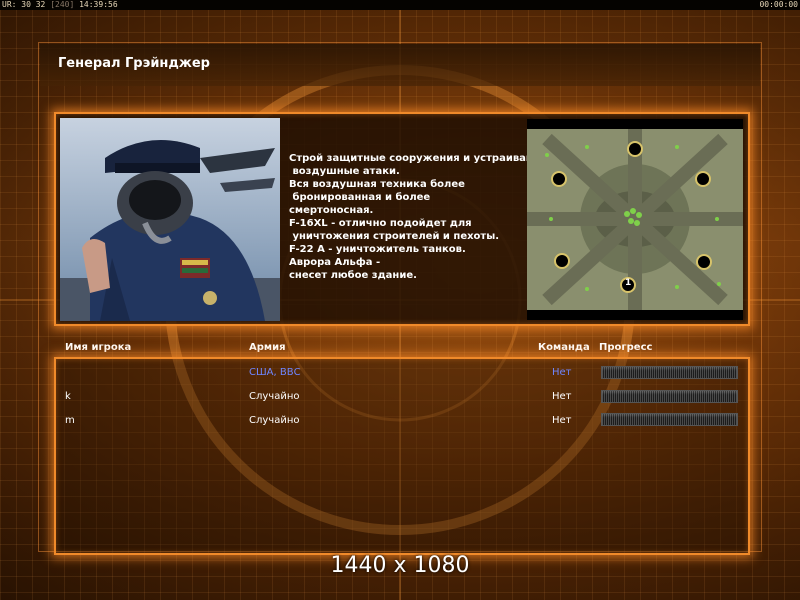 This screenshot has width=800, height=600. I want to click on map-preview: 1, so click(635, 219).